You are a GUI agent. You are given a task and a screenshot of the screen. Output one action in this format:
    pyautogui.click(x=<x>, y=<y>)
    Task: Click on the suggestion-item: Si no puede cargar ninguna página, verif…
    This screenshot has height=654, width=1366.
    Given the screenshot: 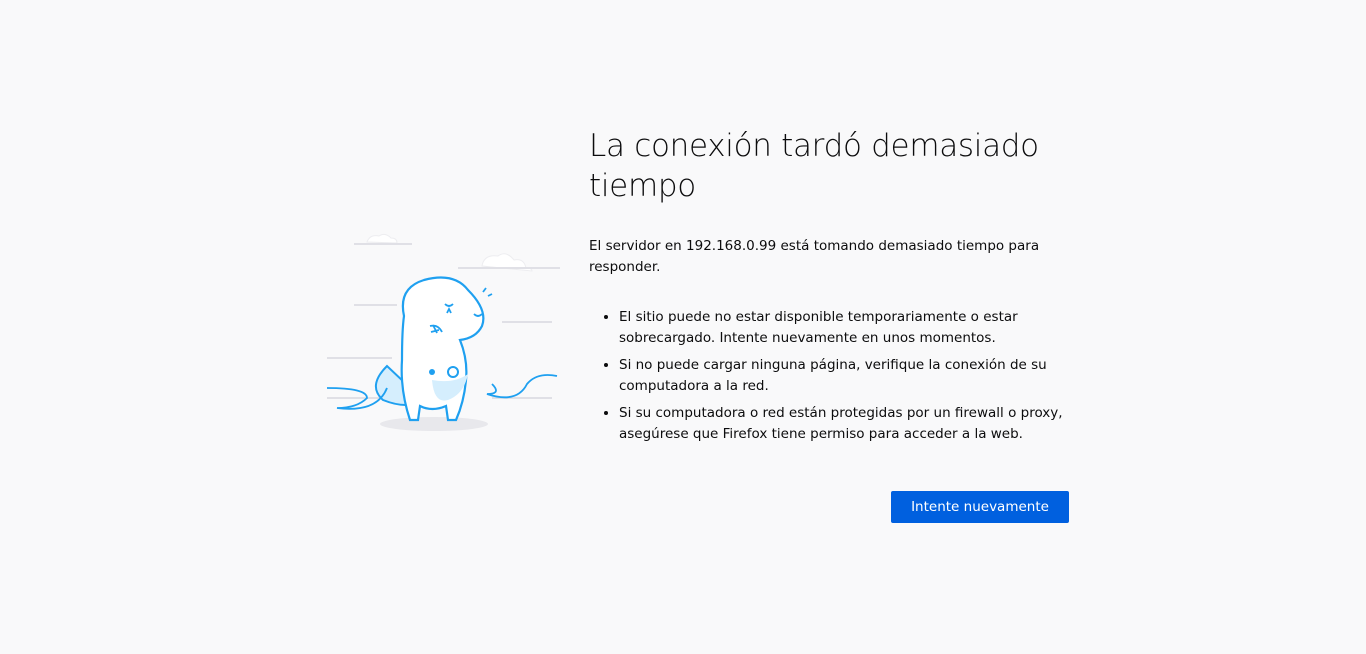 What is the action you would take?
    pyautogui.click(x=845, y=376)
    